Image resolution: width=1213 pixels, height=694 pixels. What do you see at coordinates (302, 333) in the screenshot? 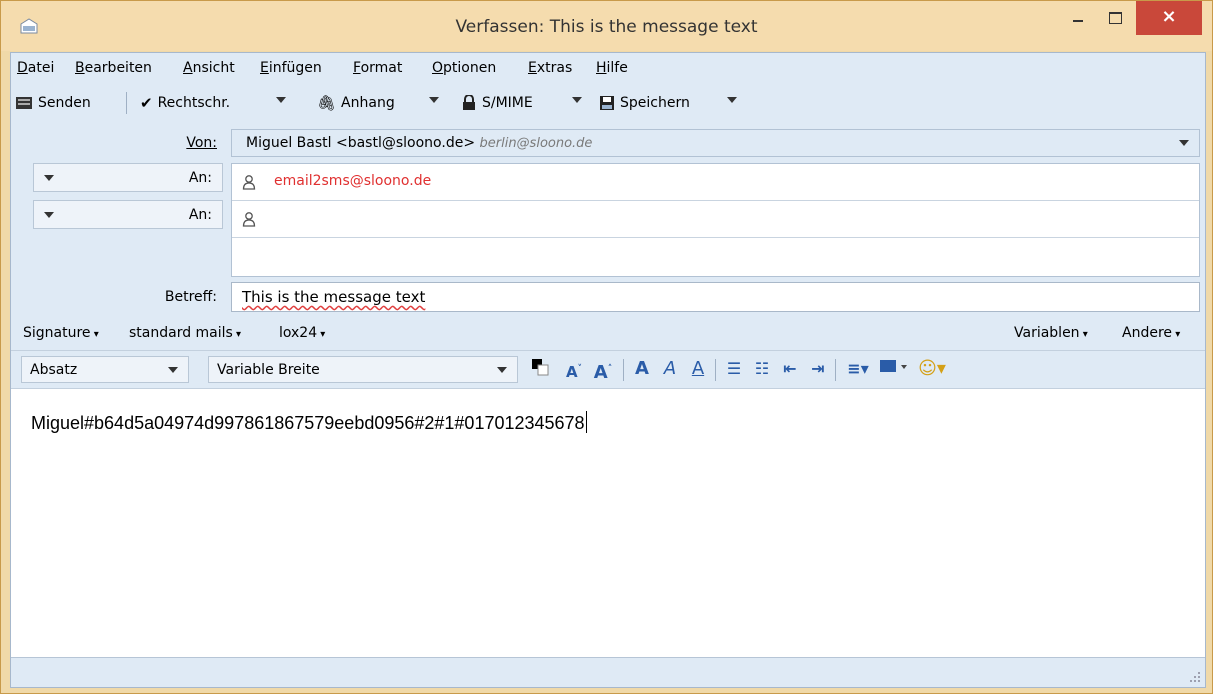
I see `lox24-menu: lox24` at bounding box center [302, 333].